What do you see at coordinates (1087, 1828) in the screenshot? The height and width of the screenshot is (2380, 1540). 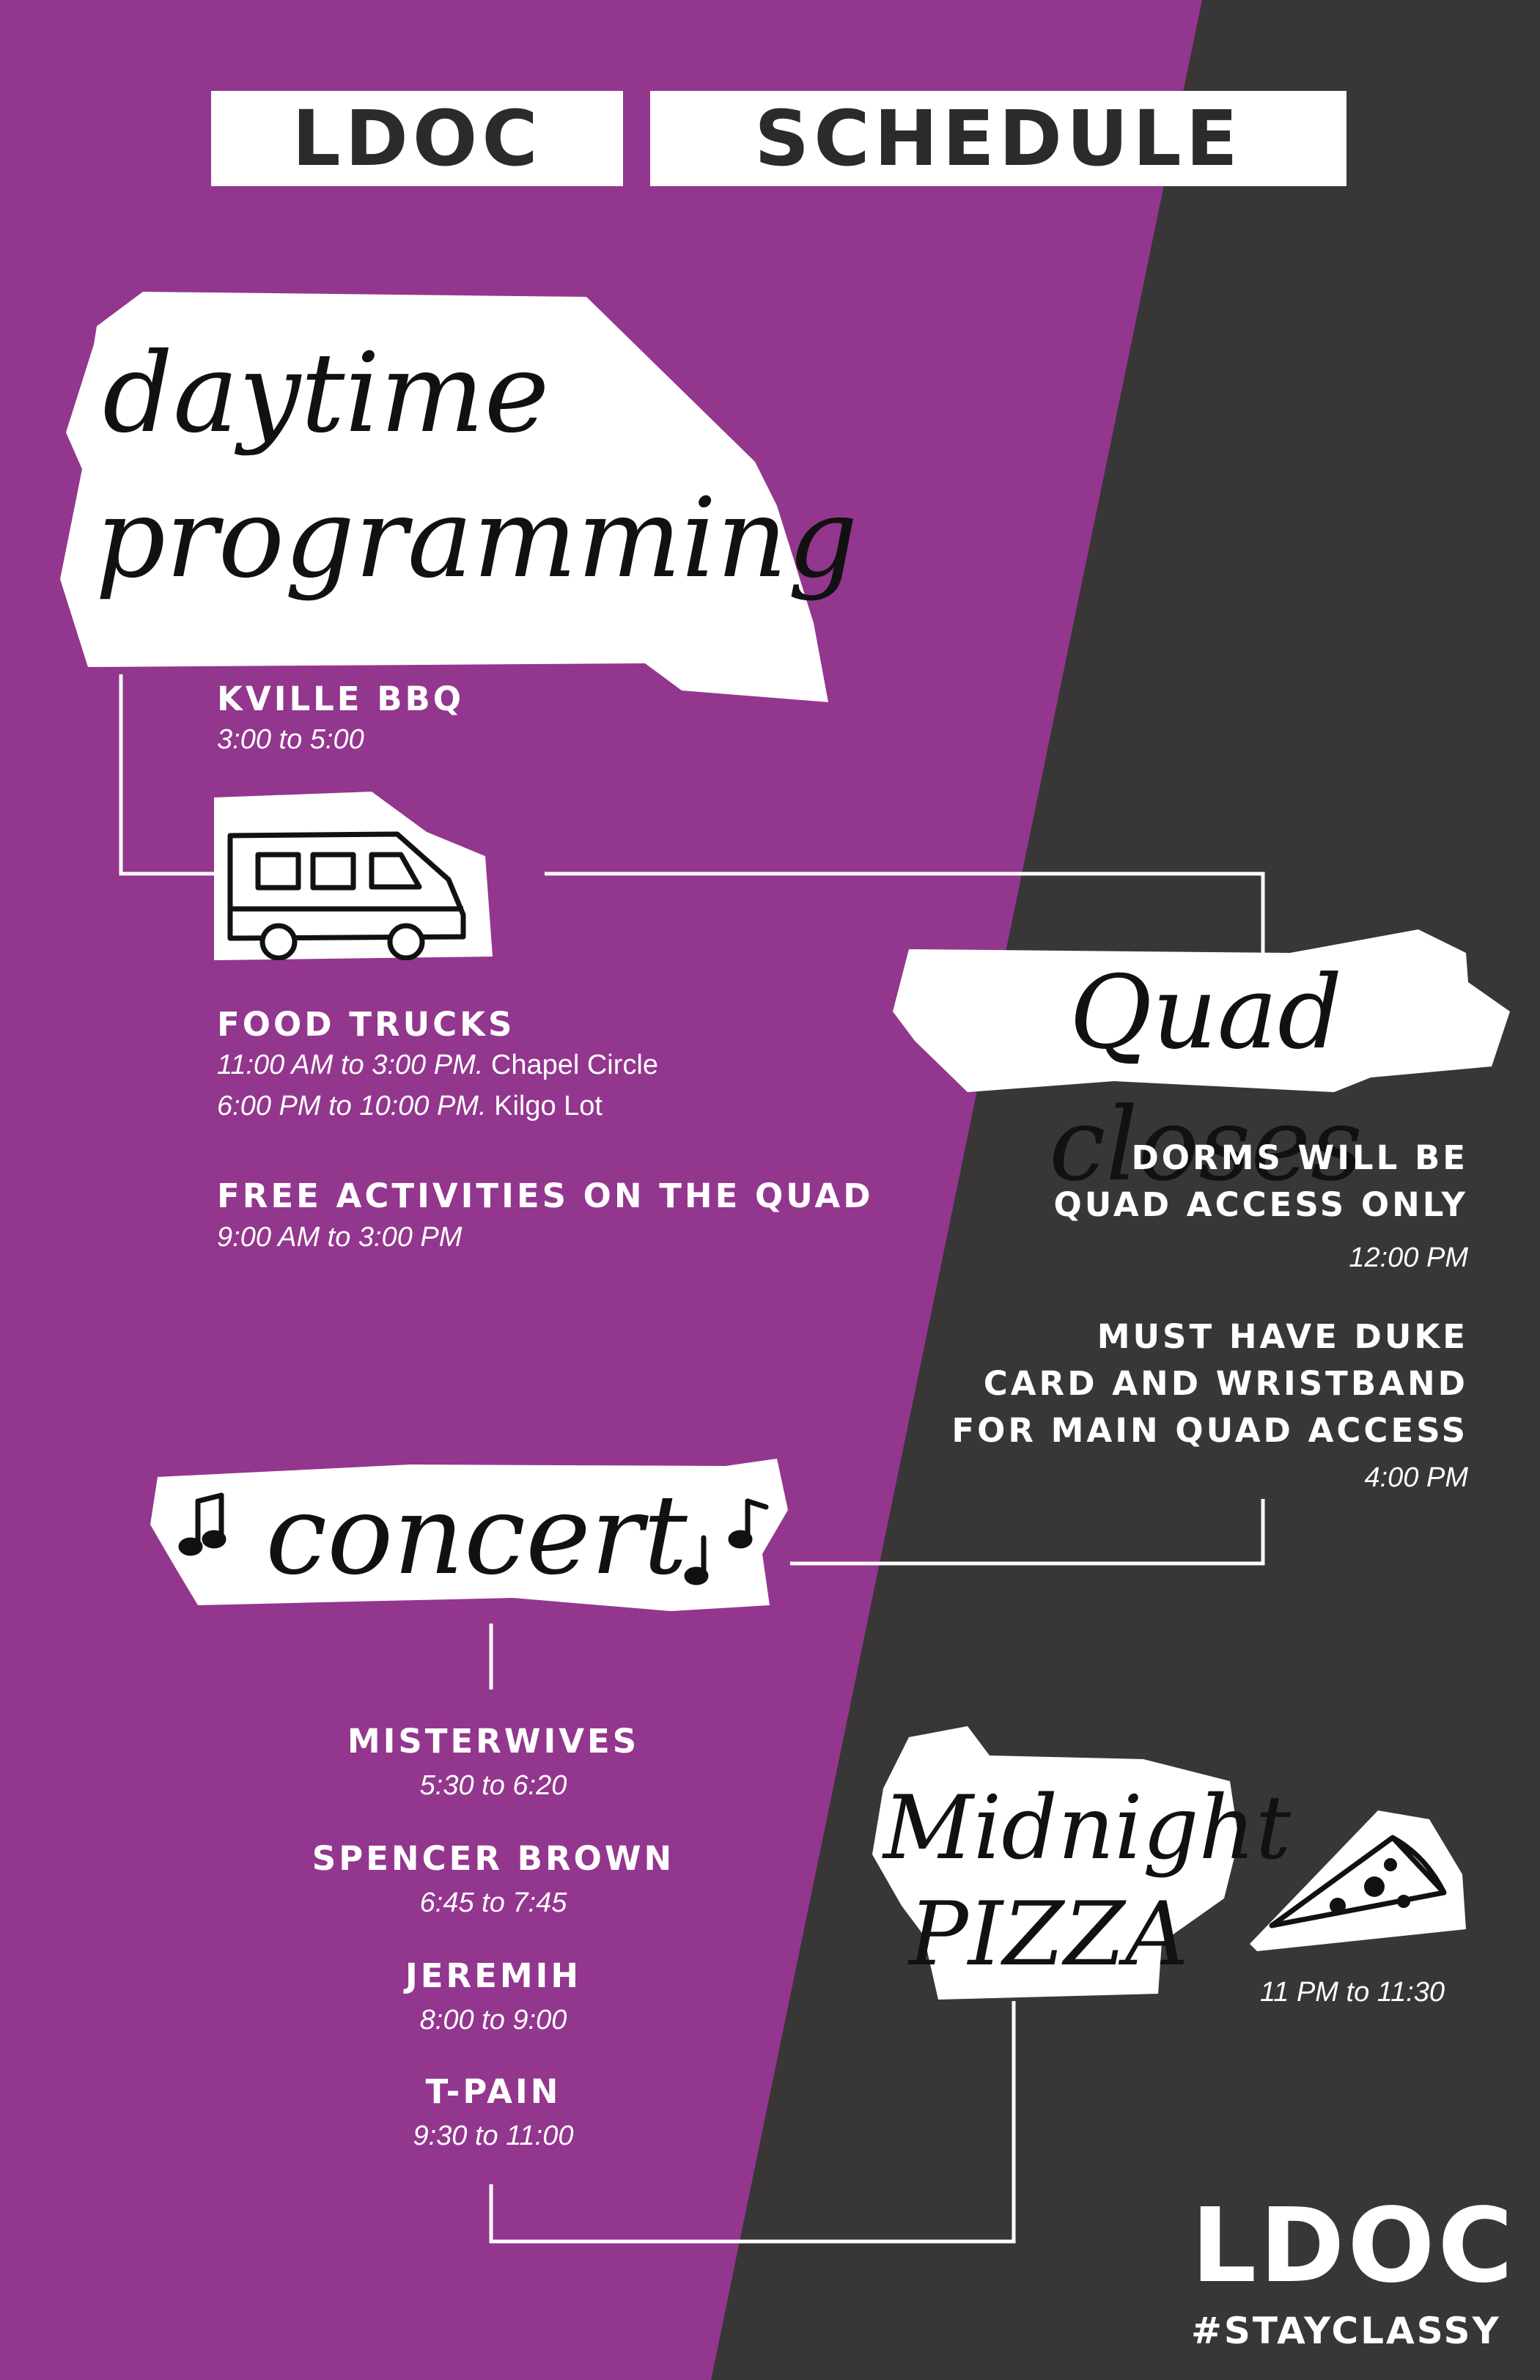 I see `midnight-pizza-heading-line1: Midnight` at bounding box center [1087, 1828].